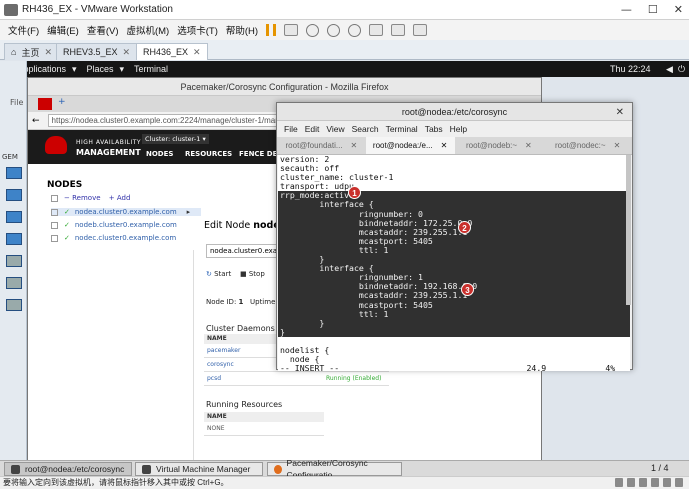 The height and width of the screenshot is (489, 689). I want to click on add-button: Add, so click(124, 198).